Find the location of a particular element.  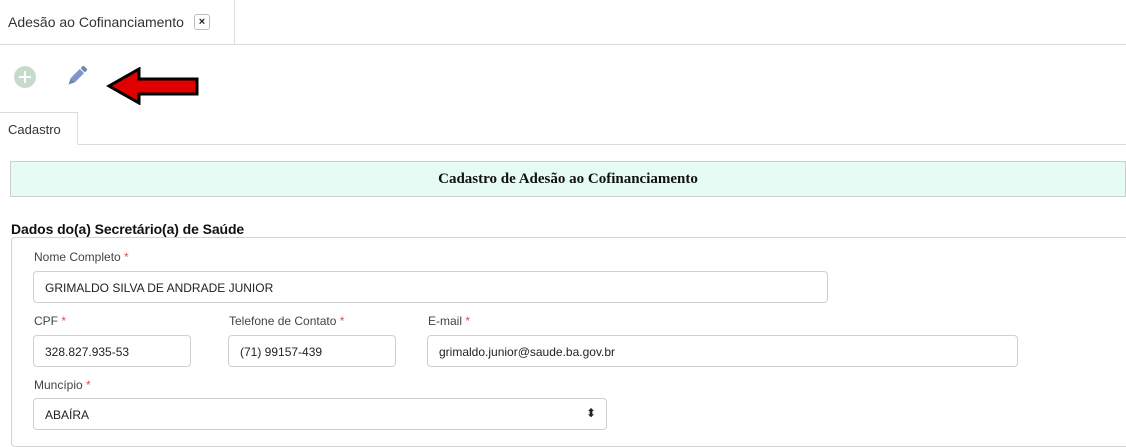

section-title: Dados do(a) Secretário(a) de Saúde is located at coordinates (128, 229).